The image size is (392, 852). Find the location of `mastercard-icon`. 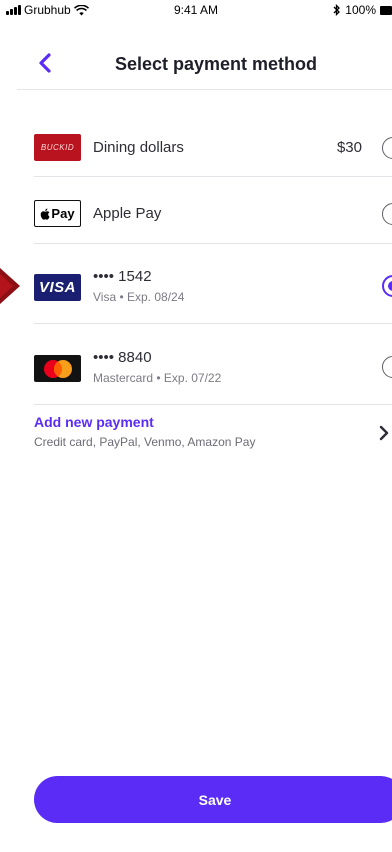

mastercard-icon is located at coordinates (57, 368).